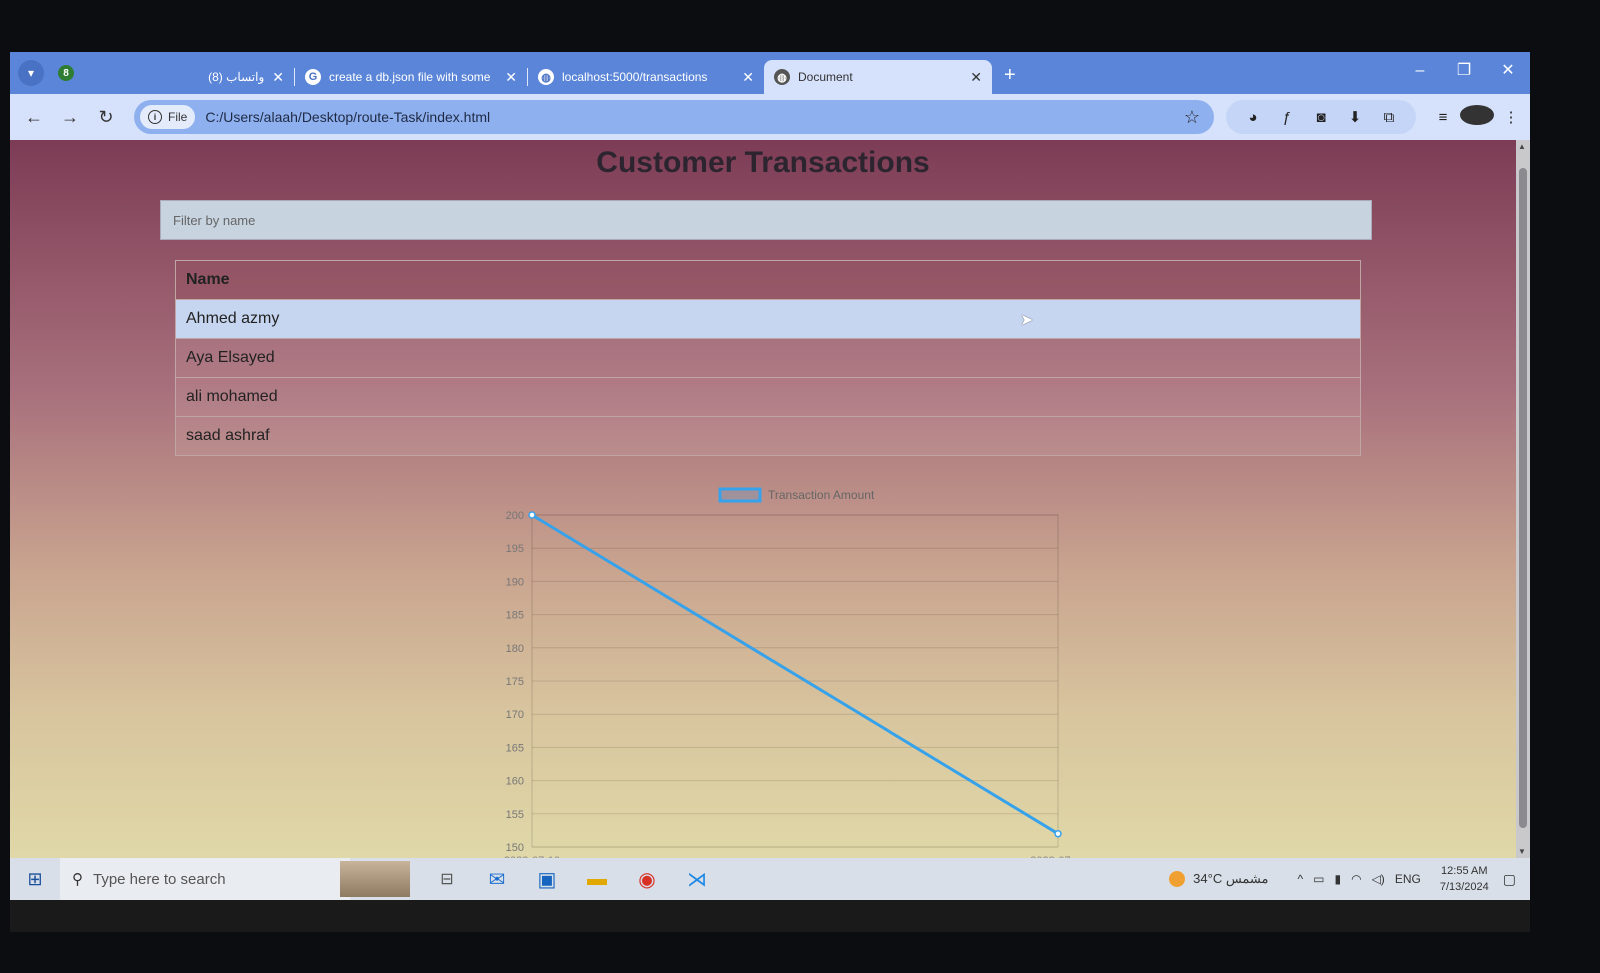 This screenshot has width=1600, height=973. What do you see at coordinates (763, 162) in the screenshot?
I see `page-title: Customer Transactions` at bounding box center [763, 162].